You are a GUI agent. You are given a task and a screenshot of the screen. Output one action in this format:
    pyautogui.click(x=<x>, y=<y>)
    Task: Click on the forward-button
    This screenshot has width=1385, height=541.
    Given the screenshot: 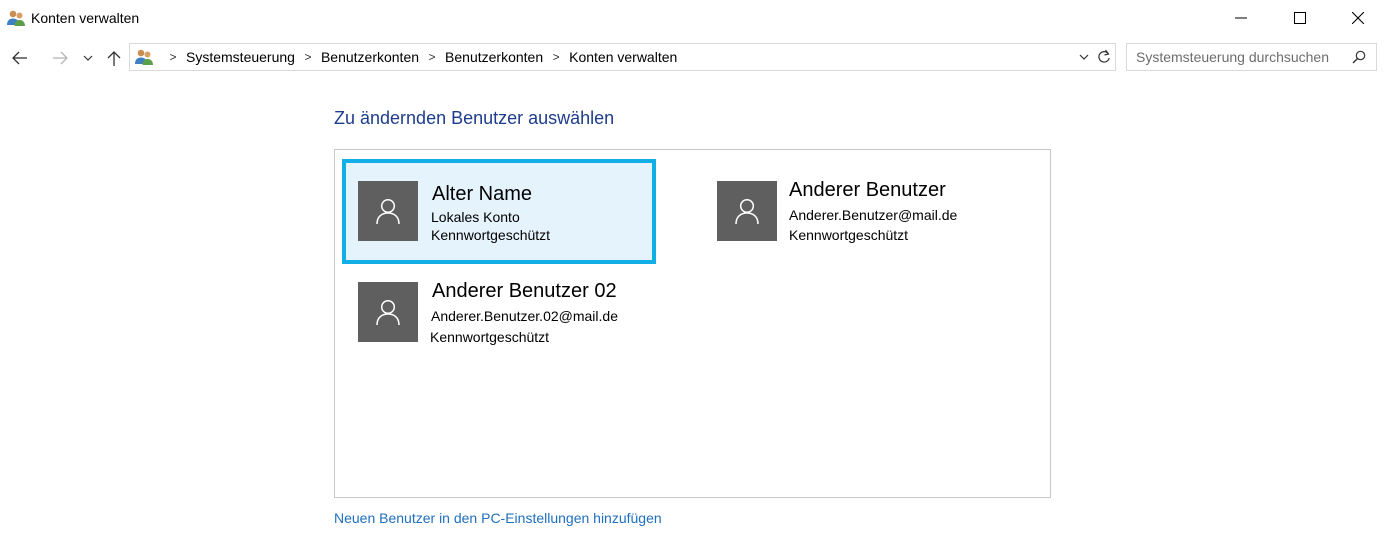 What is the action you would take?
    pyautogui.click(x=60, y=58)
    